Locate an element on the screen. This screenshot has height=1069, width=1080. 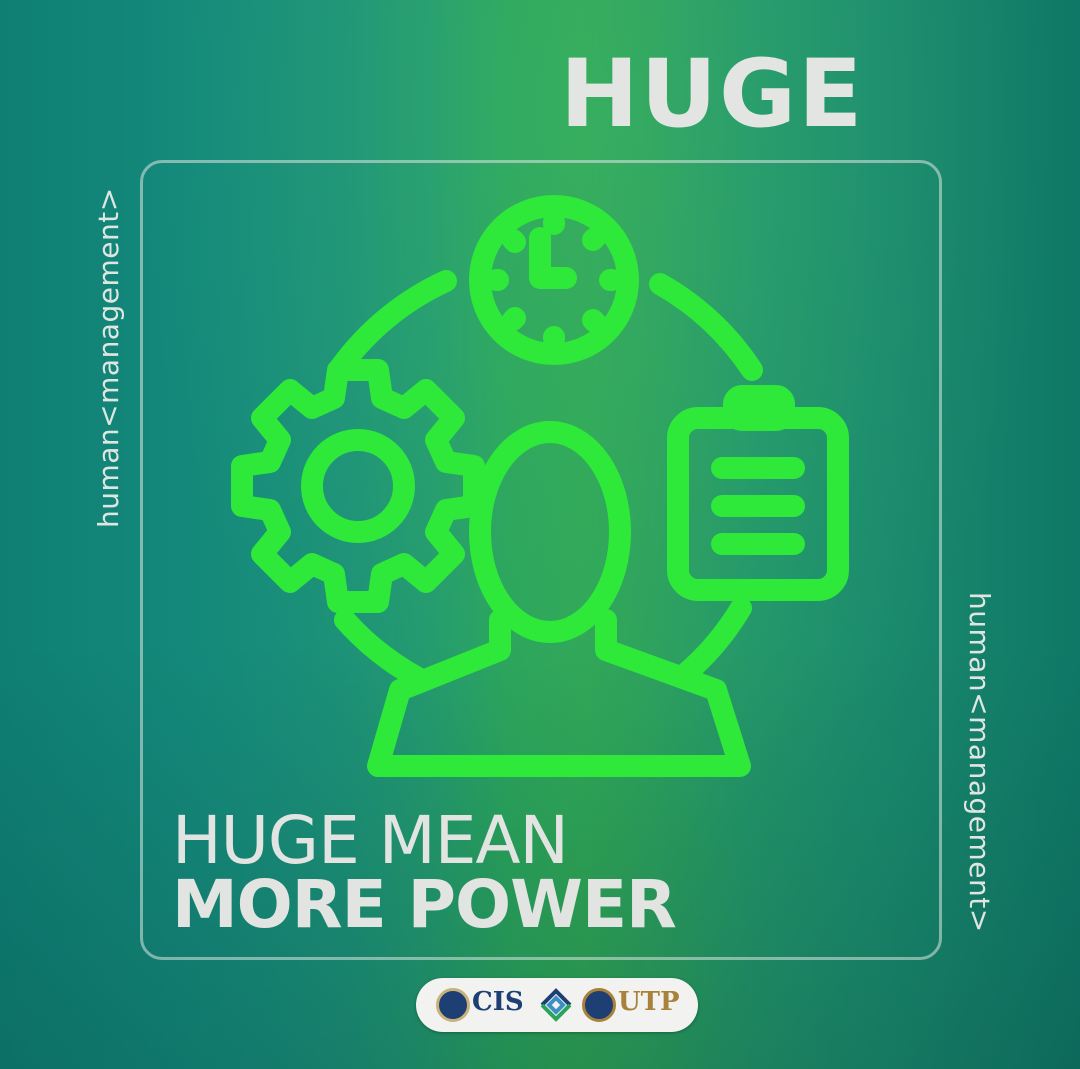
clipboard-icon is located at coordinates (758, 493).